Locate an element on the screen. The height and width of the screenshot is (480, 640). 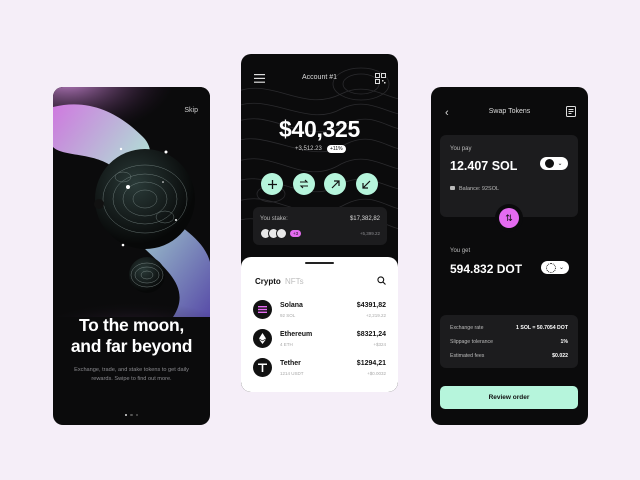
pay-token-selector: ⌄ is located at coordinates (554, 163).